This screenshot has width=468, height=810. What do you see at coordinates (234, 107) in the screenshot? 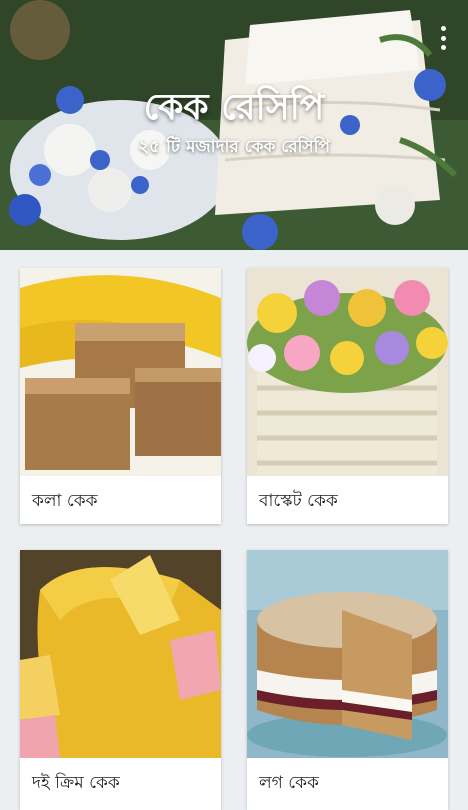
I see `app-title: কেক রেসিপি` at bounding box center [234, 107].